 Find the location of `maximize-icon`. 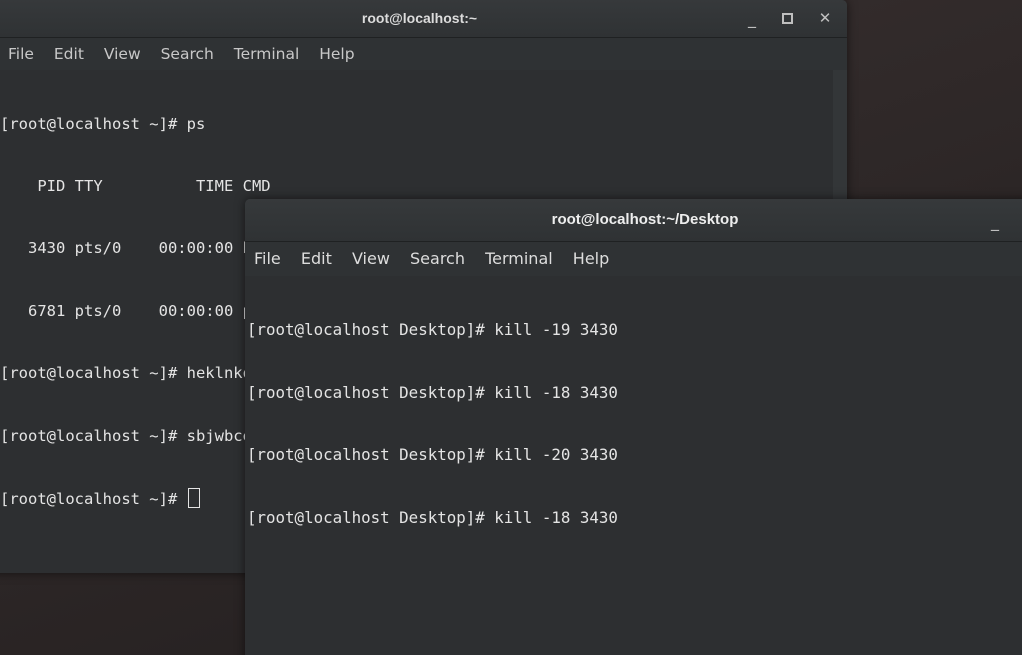

maximize-icon is located at coordinates (787, 18).